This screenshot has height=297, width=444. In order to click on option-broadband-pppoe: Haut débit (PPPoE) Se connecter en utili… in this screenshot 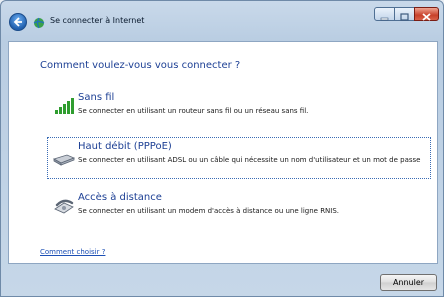, I will do `click(239, 158)`.